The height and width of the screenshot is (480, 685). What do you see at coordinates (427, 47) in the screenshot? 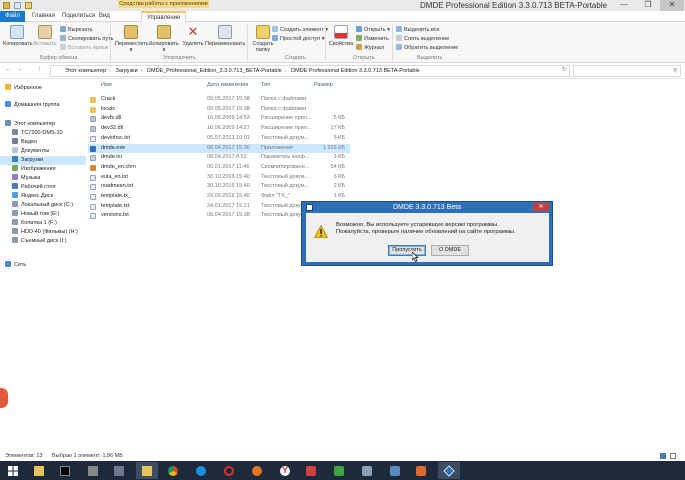
I see `invert-selection-button: Обратить выделение` at bounding box center [427, 47].